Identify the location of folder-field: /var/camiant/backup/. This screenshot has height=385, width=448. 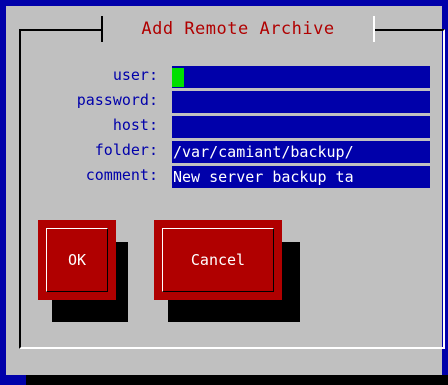
(301, 152).